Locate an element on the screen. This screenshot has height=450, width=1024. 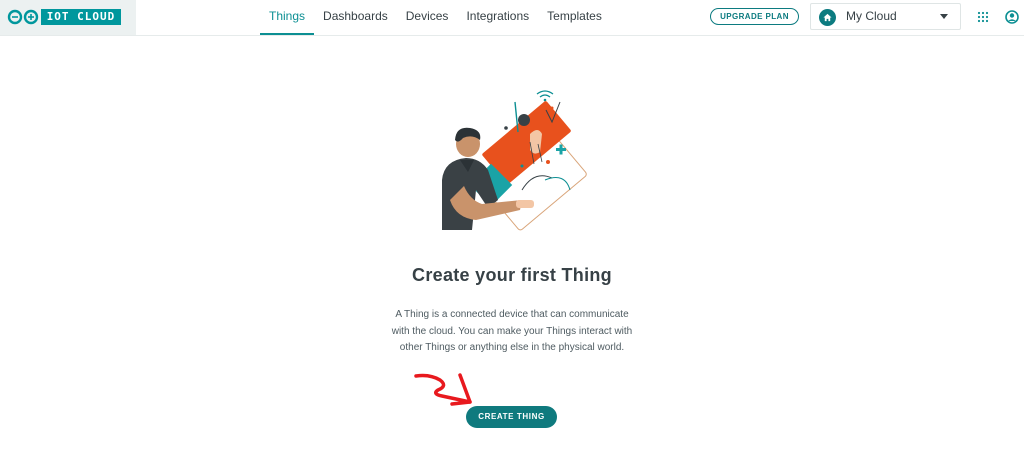
tab-devices: Devices is located at coordinates (427, 17).